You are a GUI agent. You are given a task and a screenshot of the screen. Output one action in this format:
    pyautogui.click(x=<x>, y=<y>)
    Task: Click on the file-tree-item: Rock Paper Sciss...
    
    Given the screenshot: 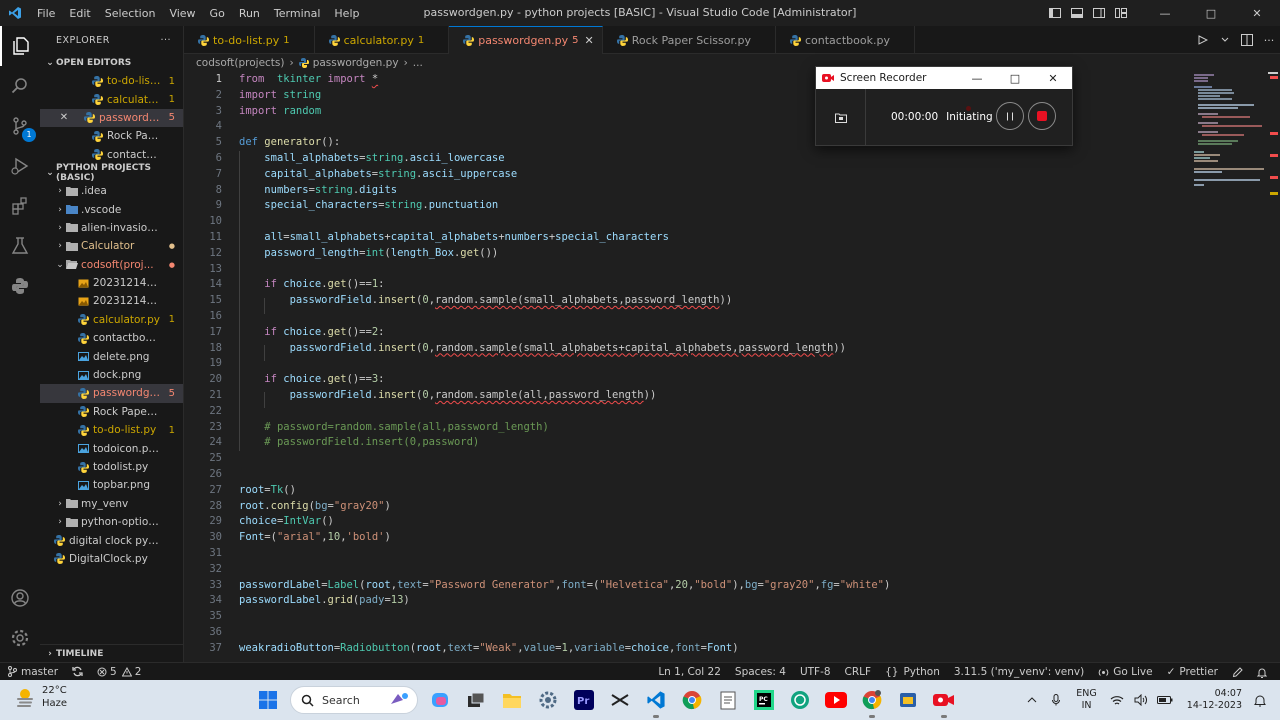 What is the action you would take?
    pyautogui.click(x=111, y=412)
    